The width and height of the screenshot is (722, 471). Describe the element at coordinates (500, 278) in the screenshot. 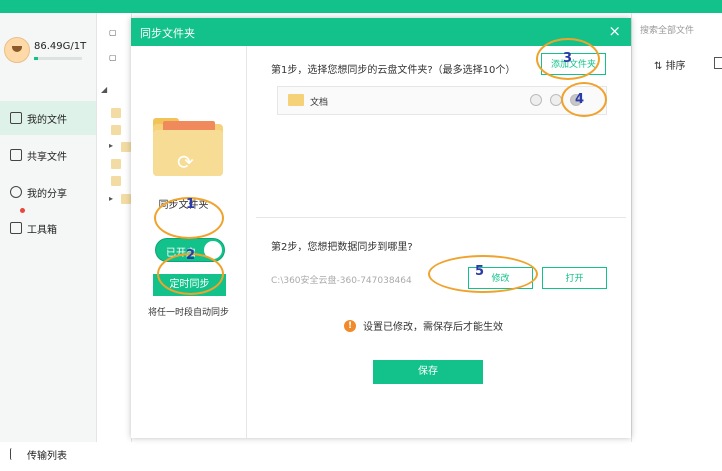

I see `modify-path-button: 修改` at that location.